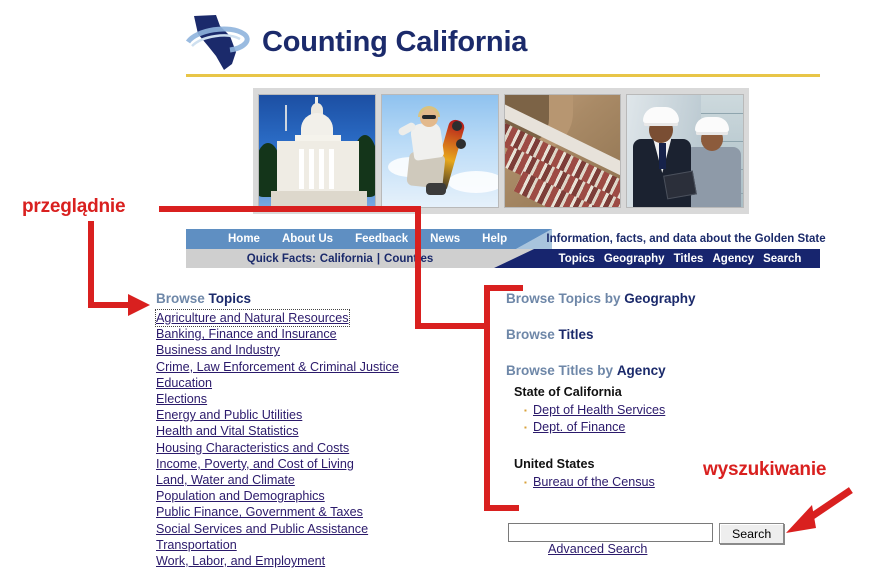 The height and width of the screenshot is (587, 896). What do you see at coordinates (579, 427) in the screenshot?
I see `agency-link-dept-finance: Dept. of Finance` at bounding box center [579, 427].